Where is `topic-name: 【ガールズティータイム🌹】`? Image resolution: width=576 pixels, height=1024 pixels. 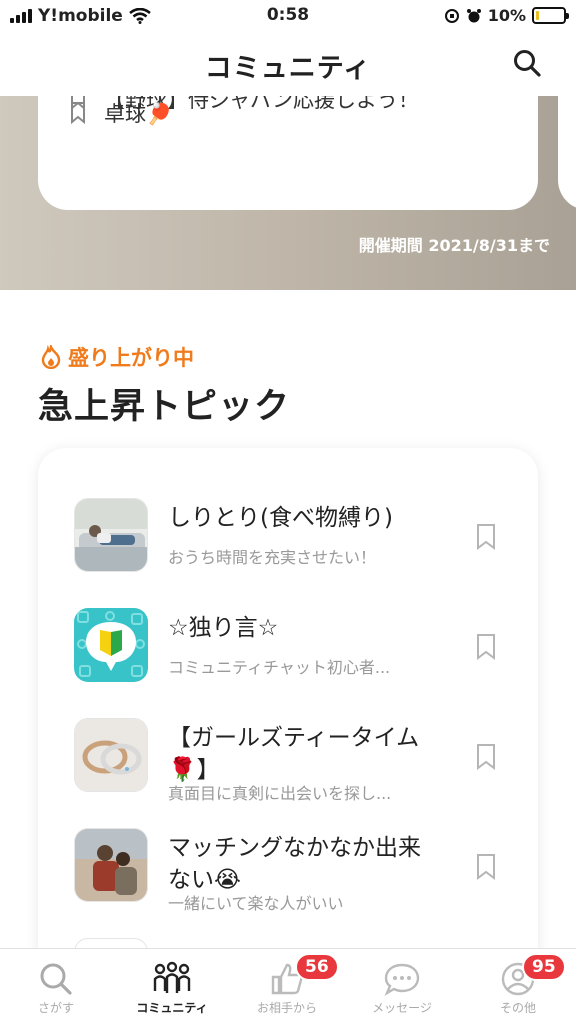 topic-name: 【ガールズティータイム🌹】 is located at coordinates (294, 754).